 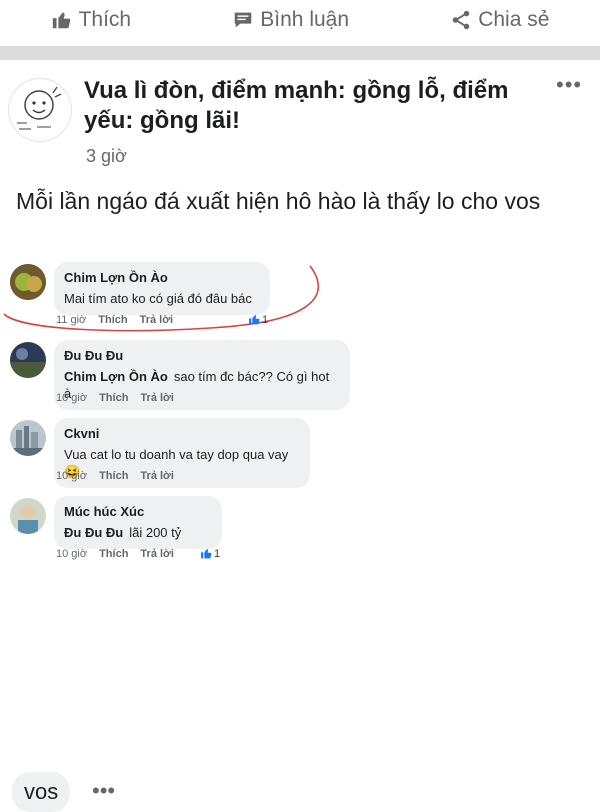 I want to click on commenter-name: Đu Đu Đu, so click(x=202, y=355).